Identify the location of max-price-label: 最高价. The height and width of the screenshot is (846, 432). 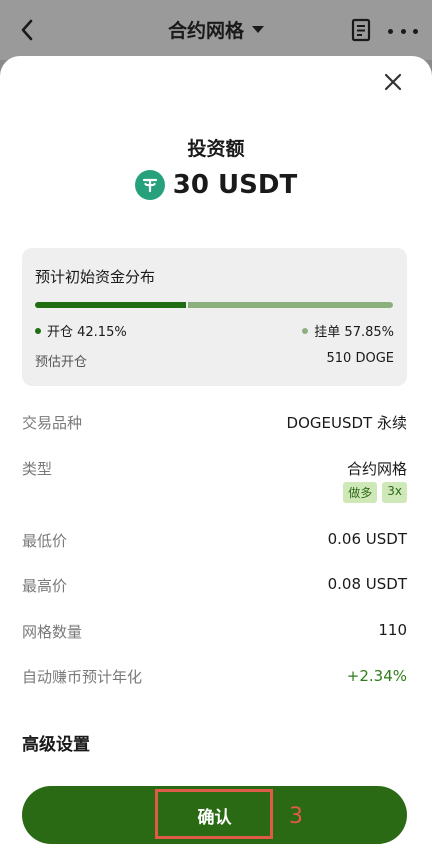
(45, 586).